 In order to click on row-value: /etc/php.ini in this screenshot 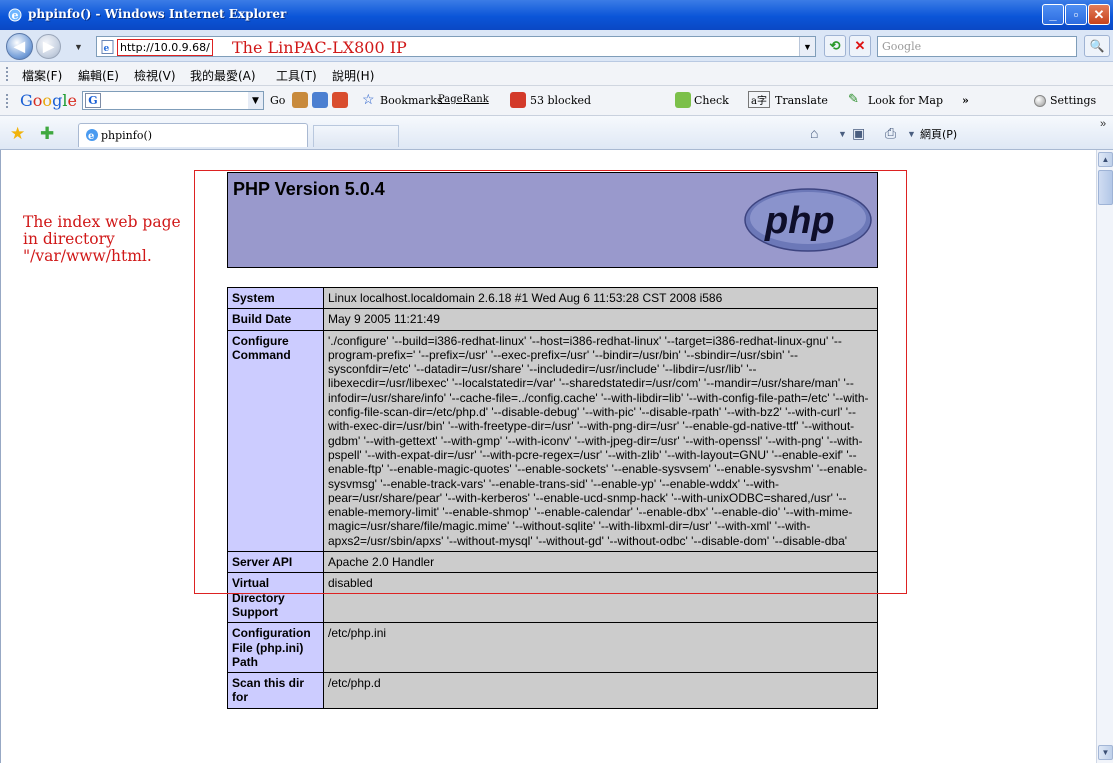, I will do `click(600, 648)`.